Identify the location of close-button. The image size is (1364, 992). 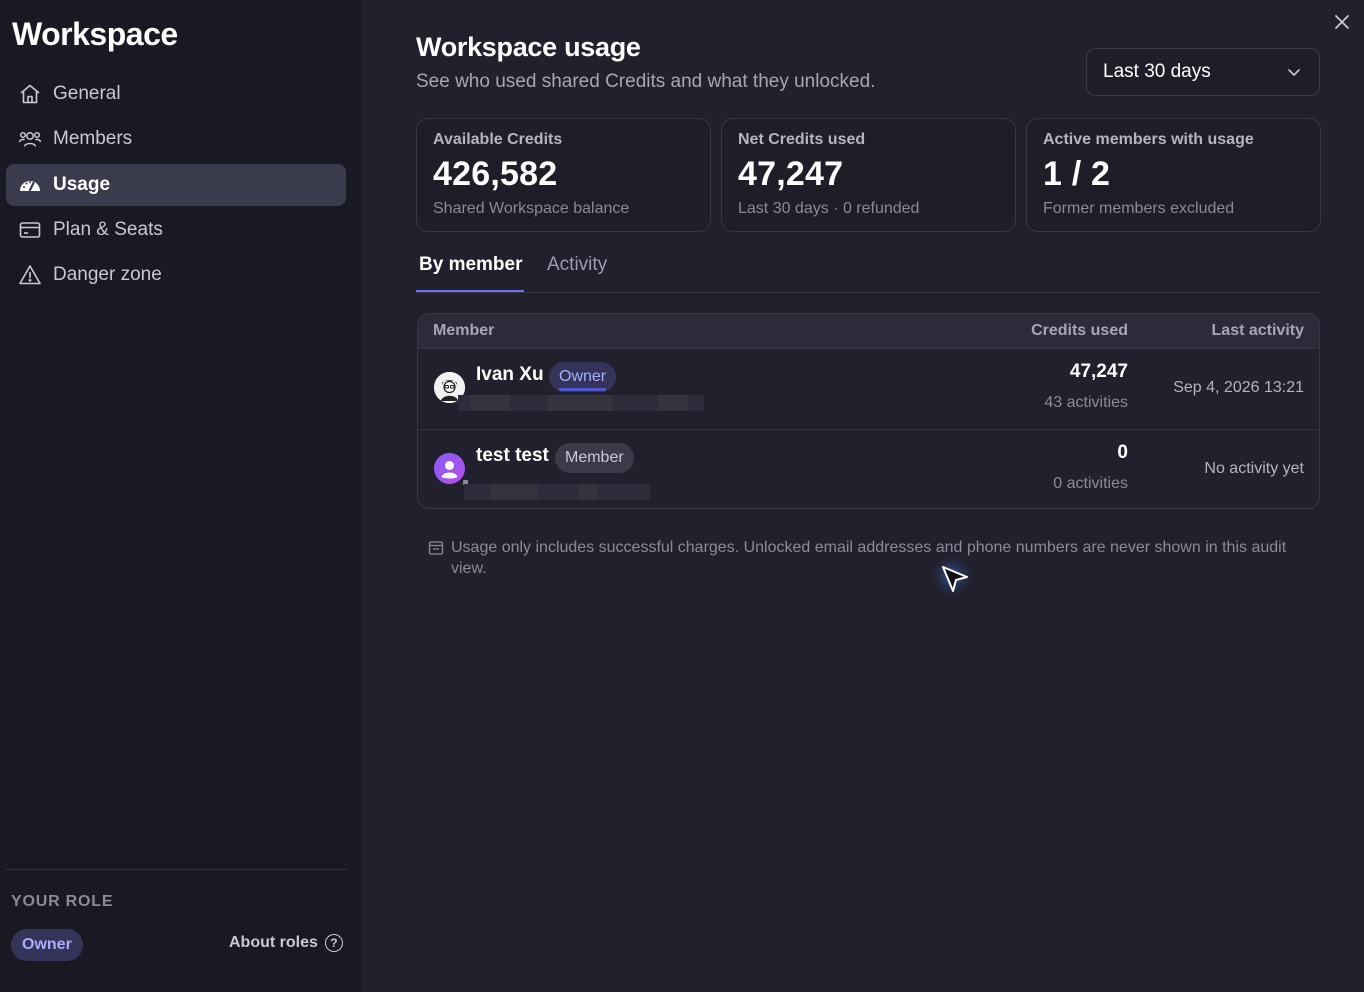
(1342, 22).